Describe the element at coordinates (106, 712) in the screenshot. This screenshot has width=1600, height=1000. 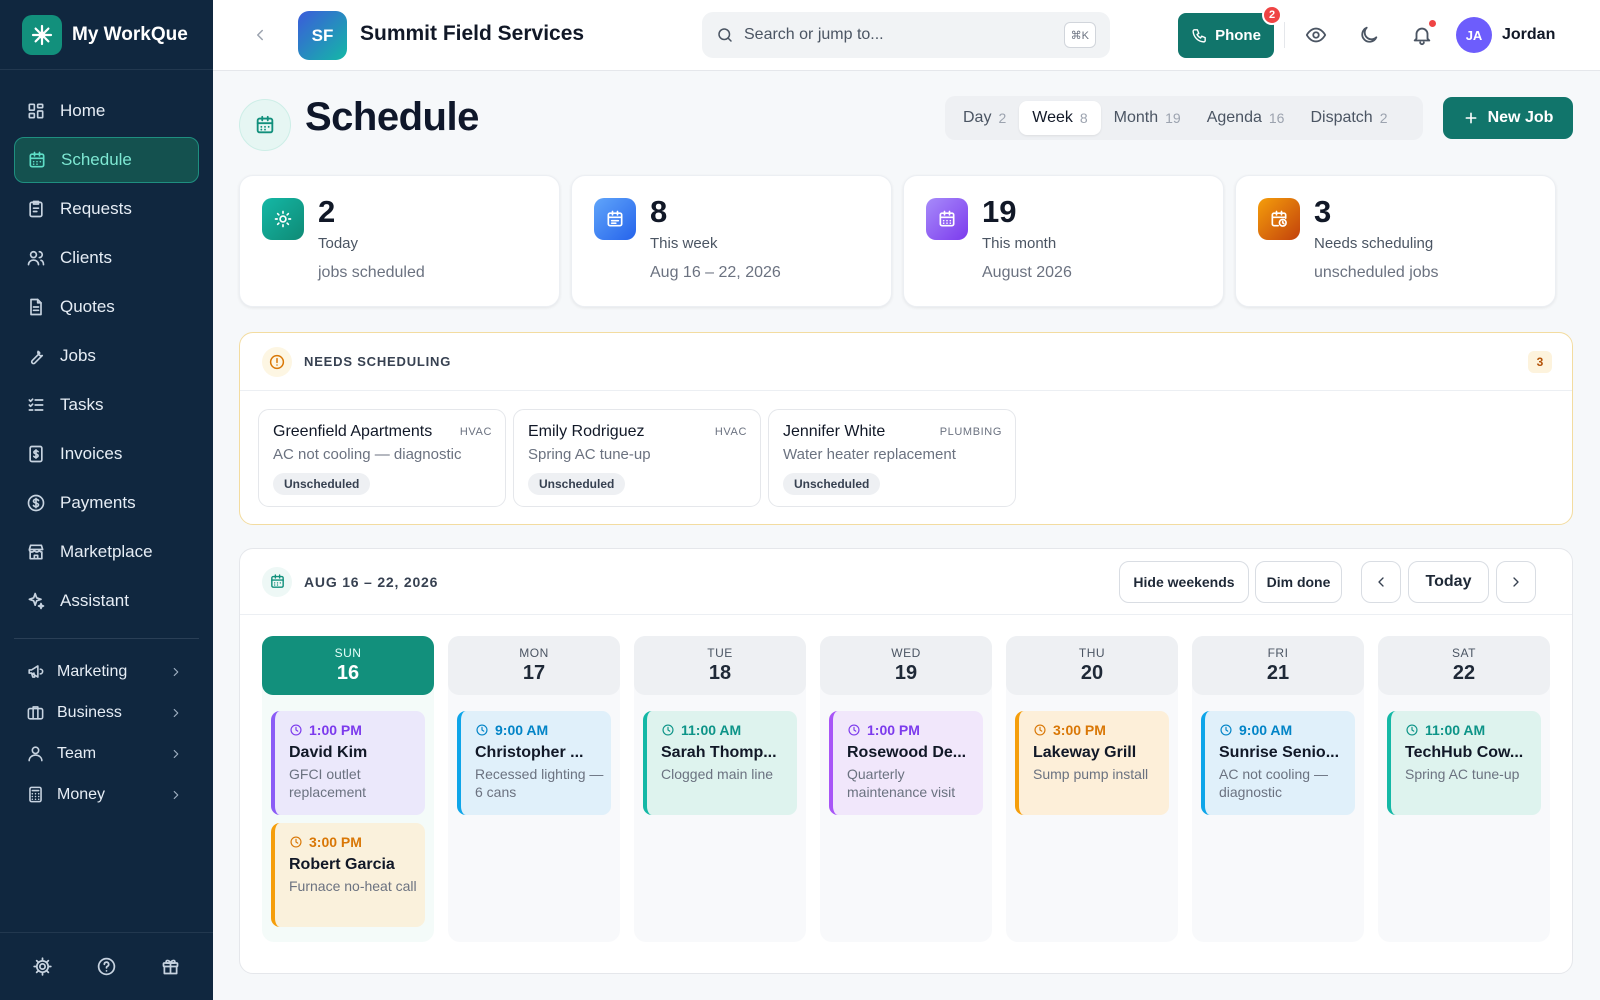
I see `sidebar-group-business: Business` at that location.